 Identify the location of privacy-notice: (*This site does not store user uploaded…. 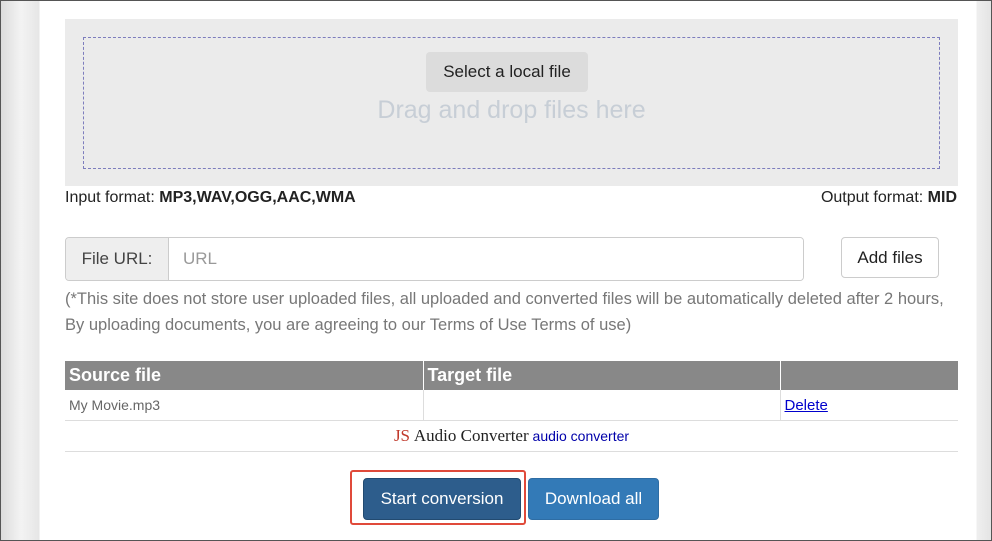
(504, 312).